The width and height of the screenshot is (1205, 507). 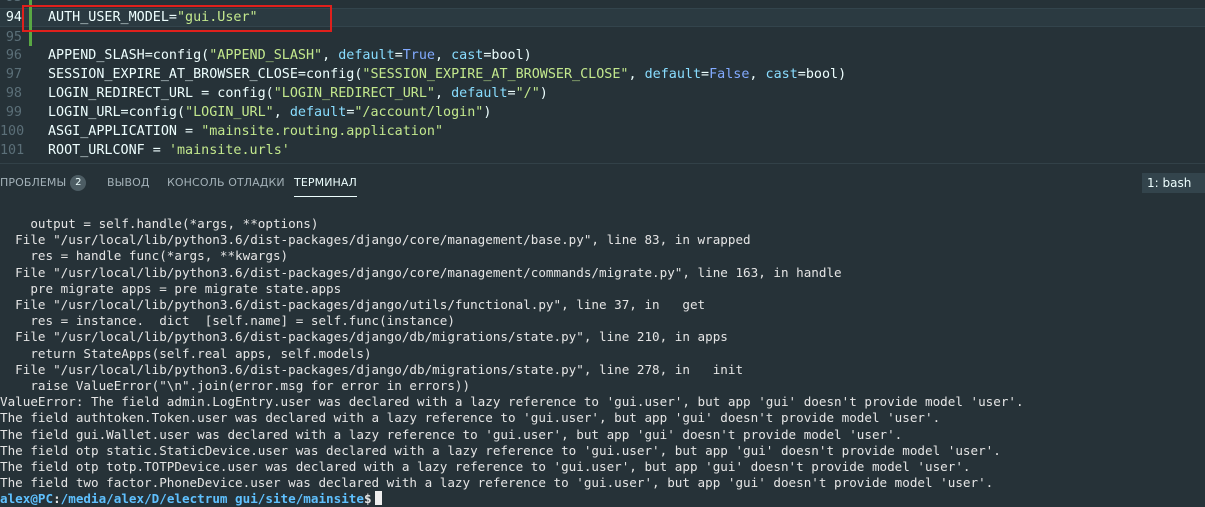 I want to click on line-number: 93, so click(x=11, y=3).